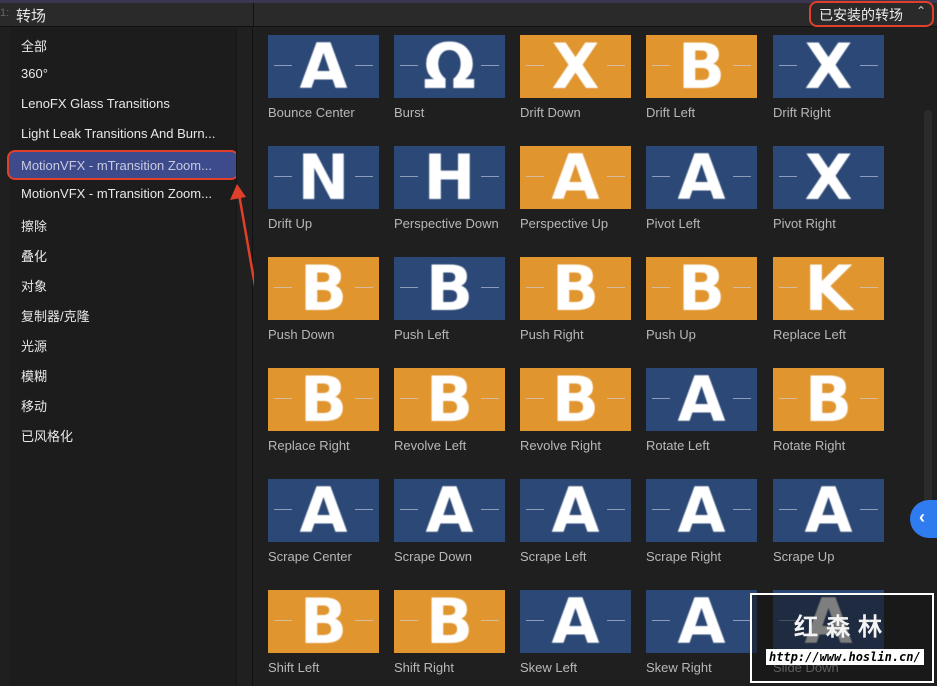  I want to click on transition-item: A Scrape Left, so click(577, 521).